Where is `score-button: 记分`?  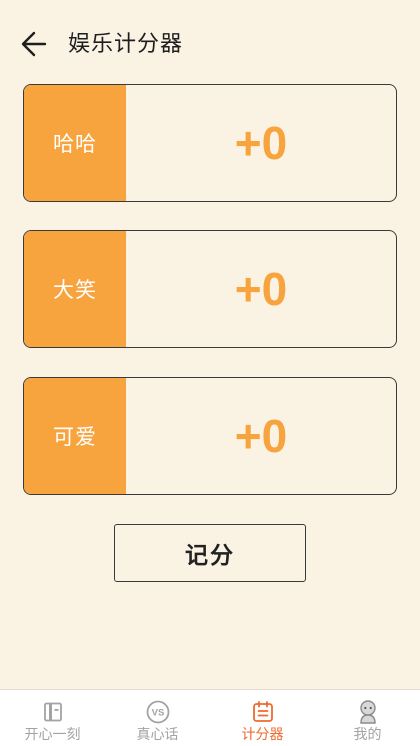 score-button: 记分 is located at coordinates (210, 553).